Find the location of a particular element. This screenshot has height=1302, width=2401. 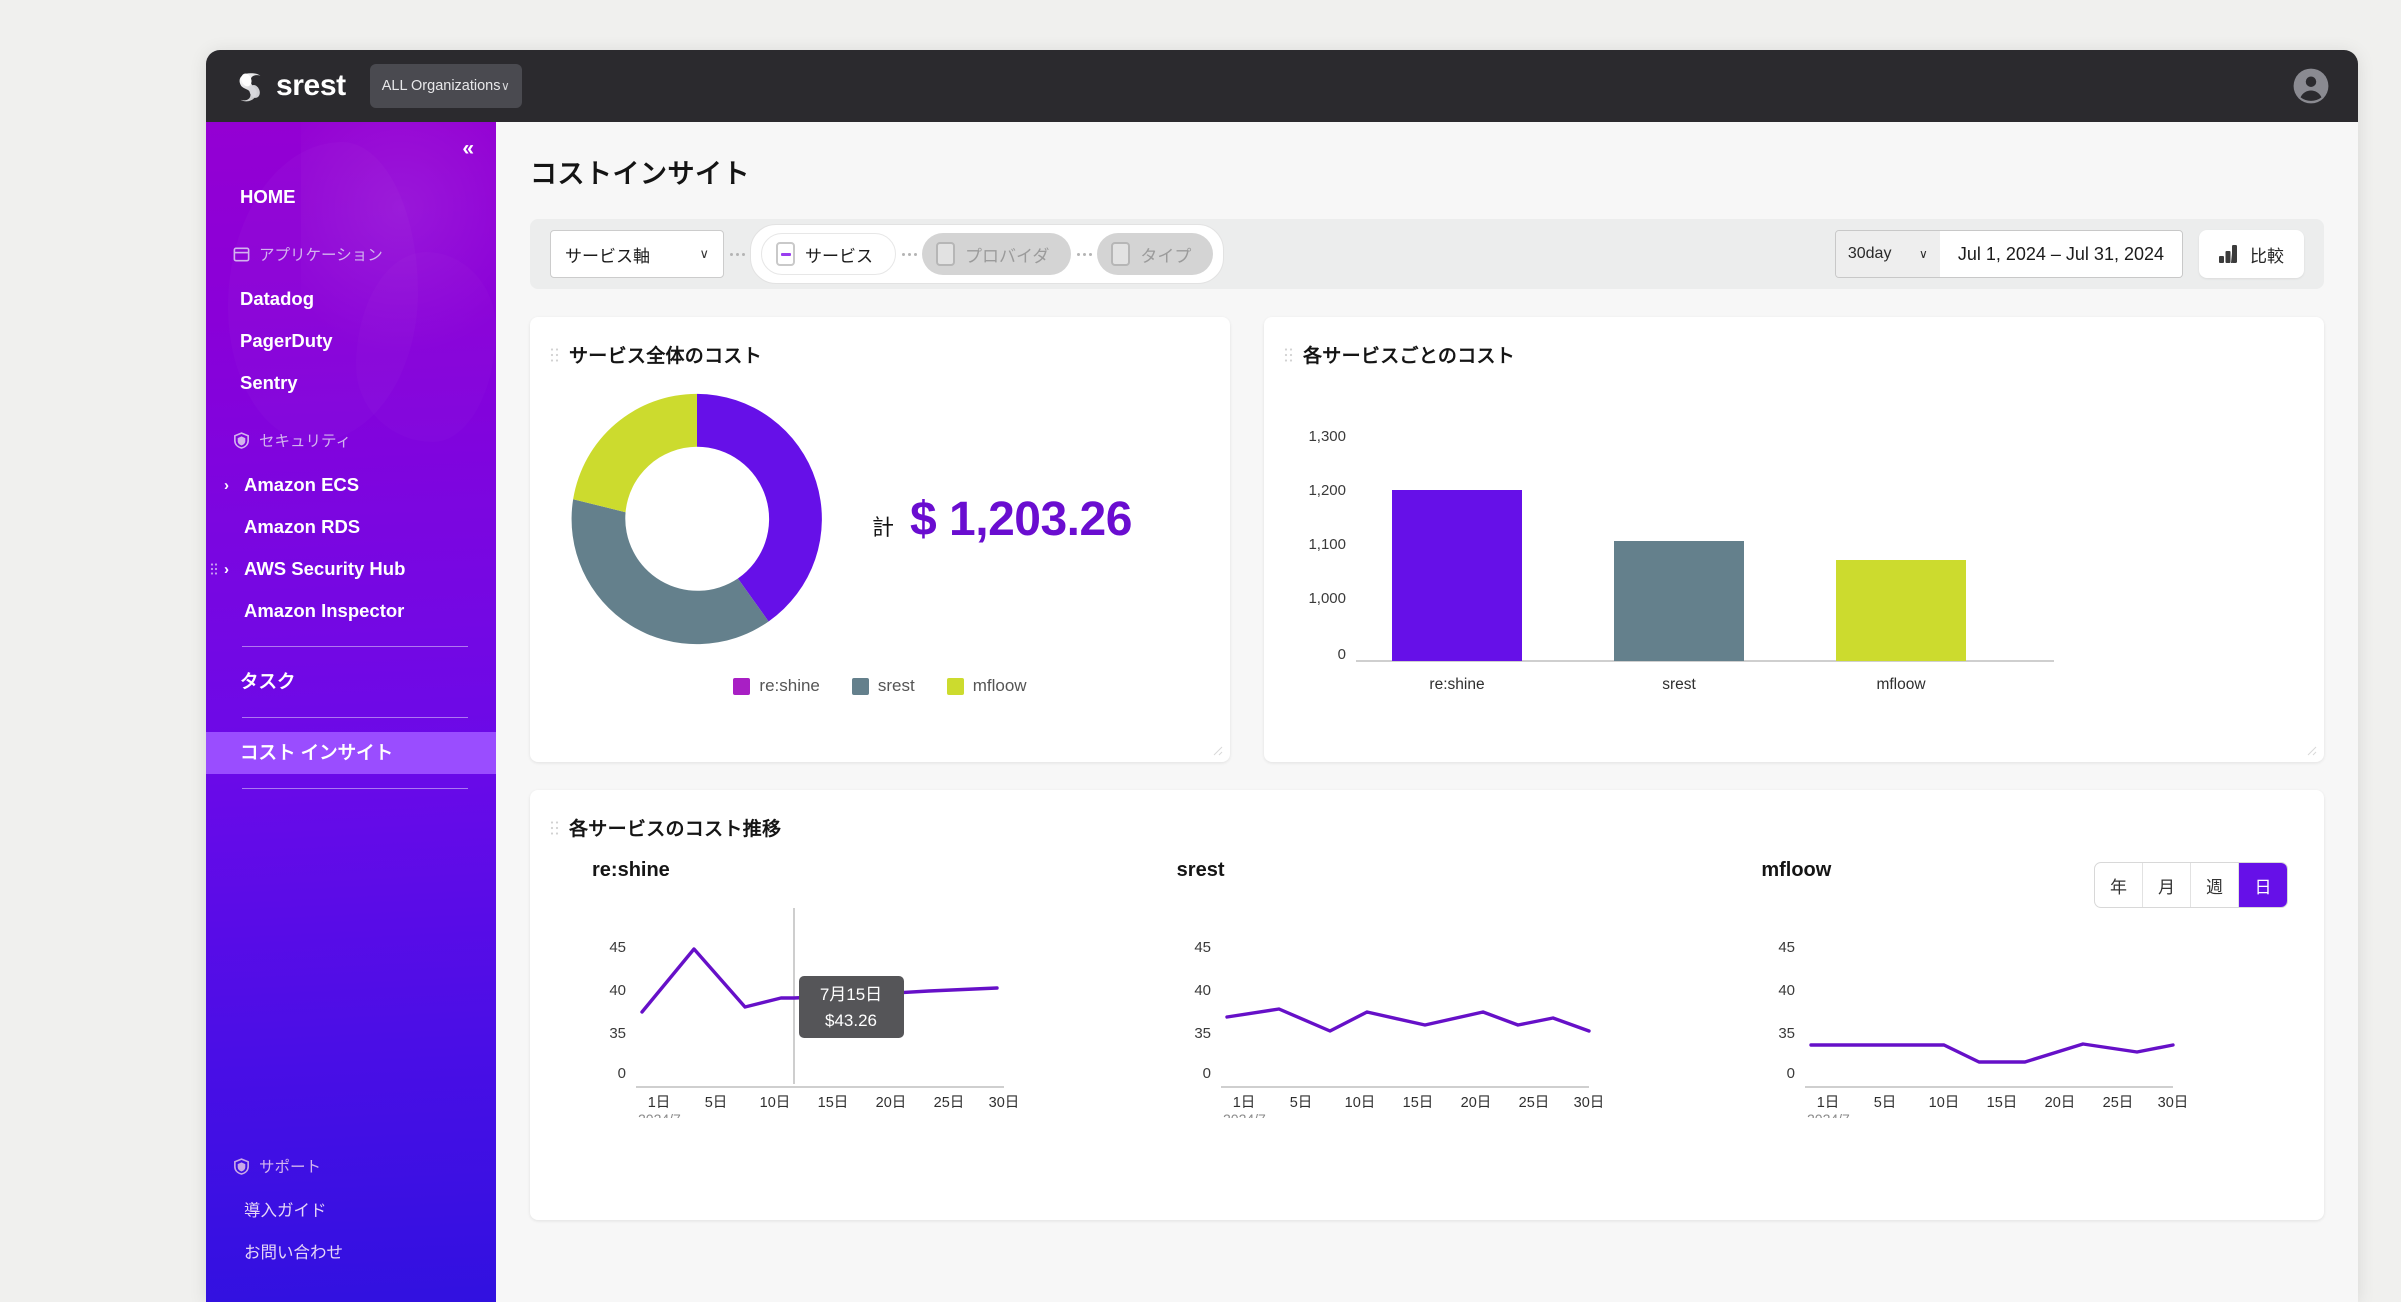

card-header: サービス全体のコスト is located at coordinates (880, 342).